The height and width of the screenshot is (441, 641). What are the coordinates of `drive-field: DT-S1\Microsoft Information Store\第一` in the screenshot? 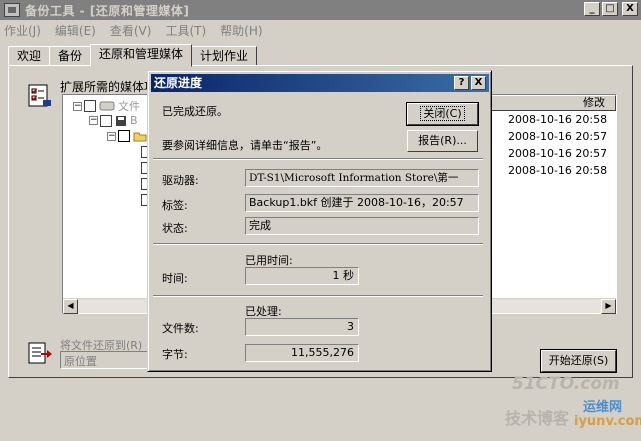 It's located at (362, 178).